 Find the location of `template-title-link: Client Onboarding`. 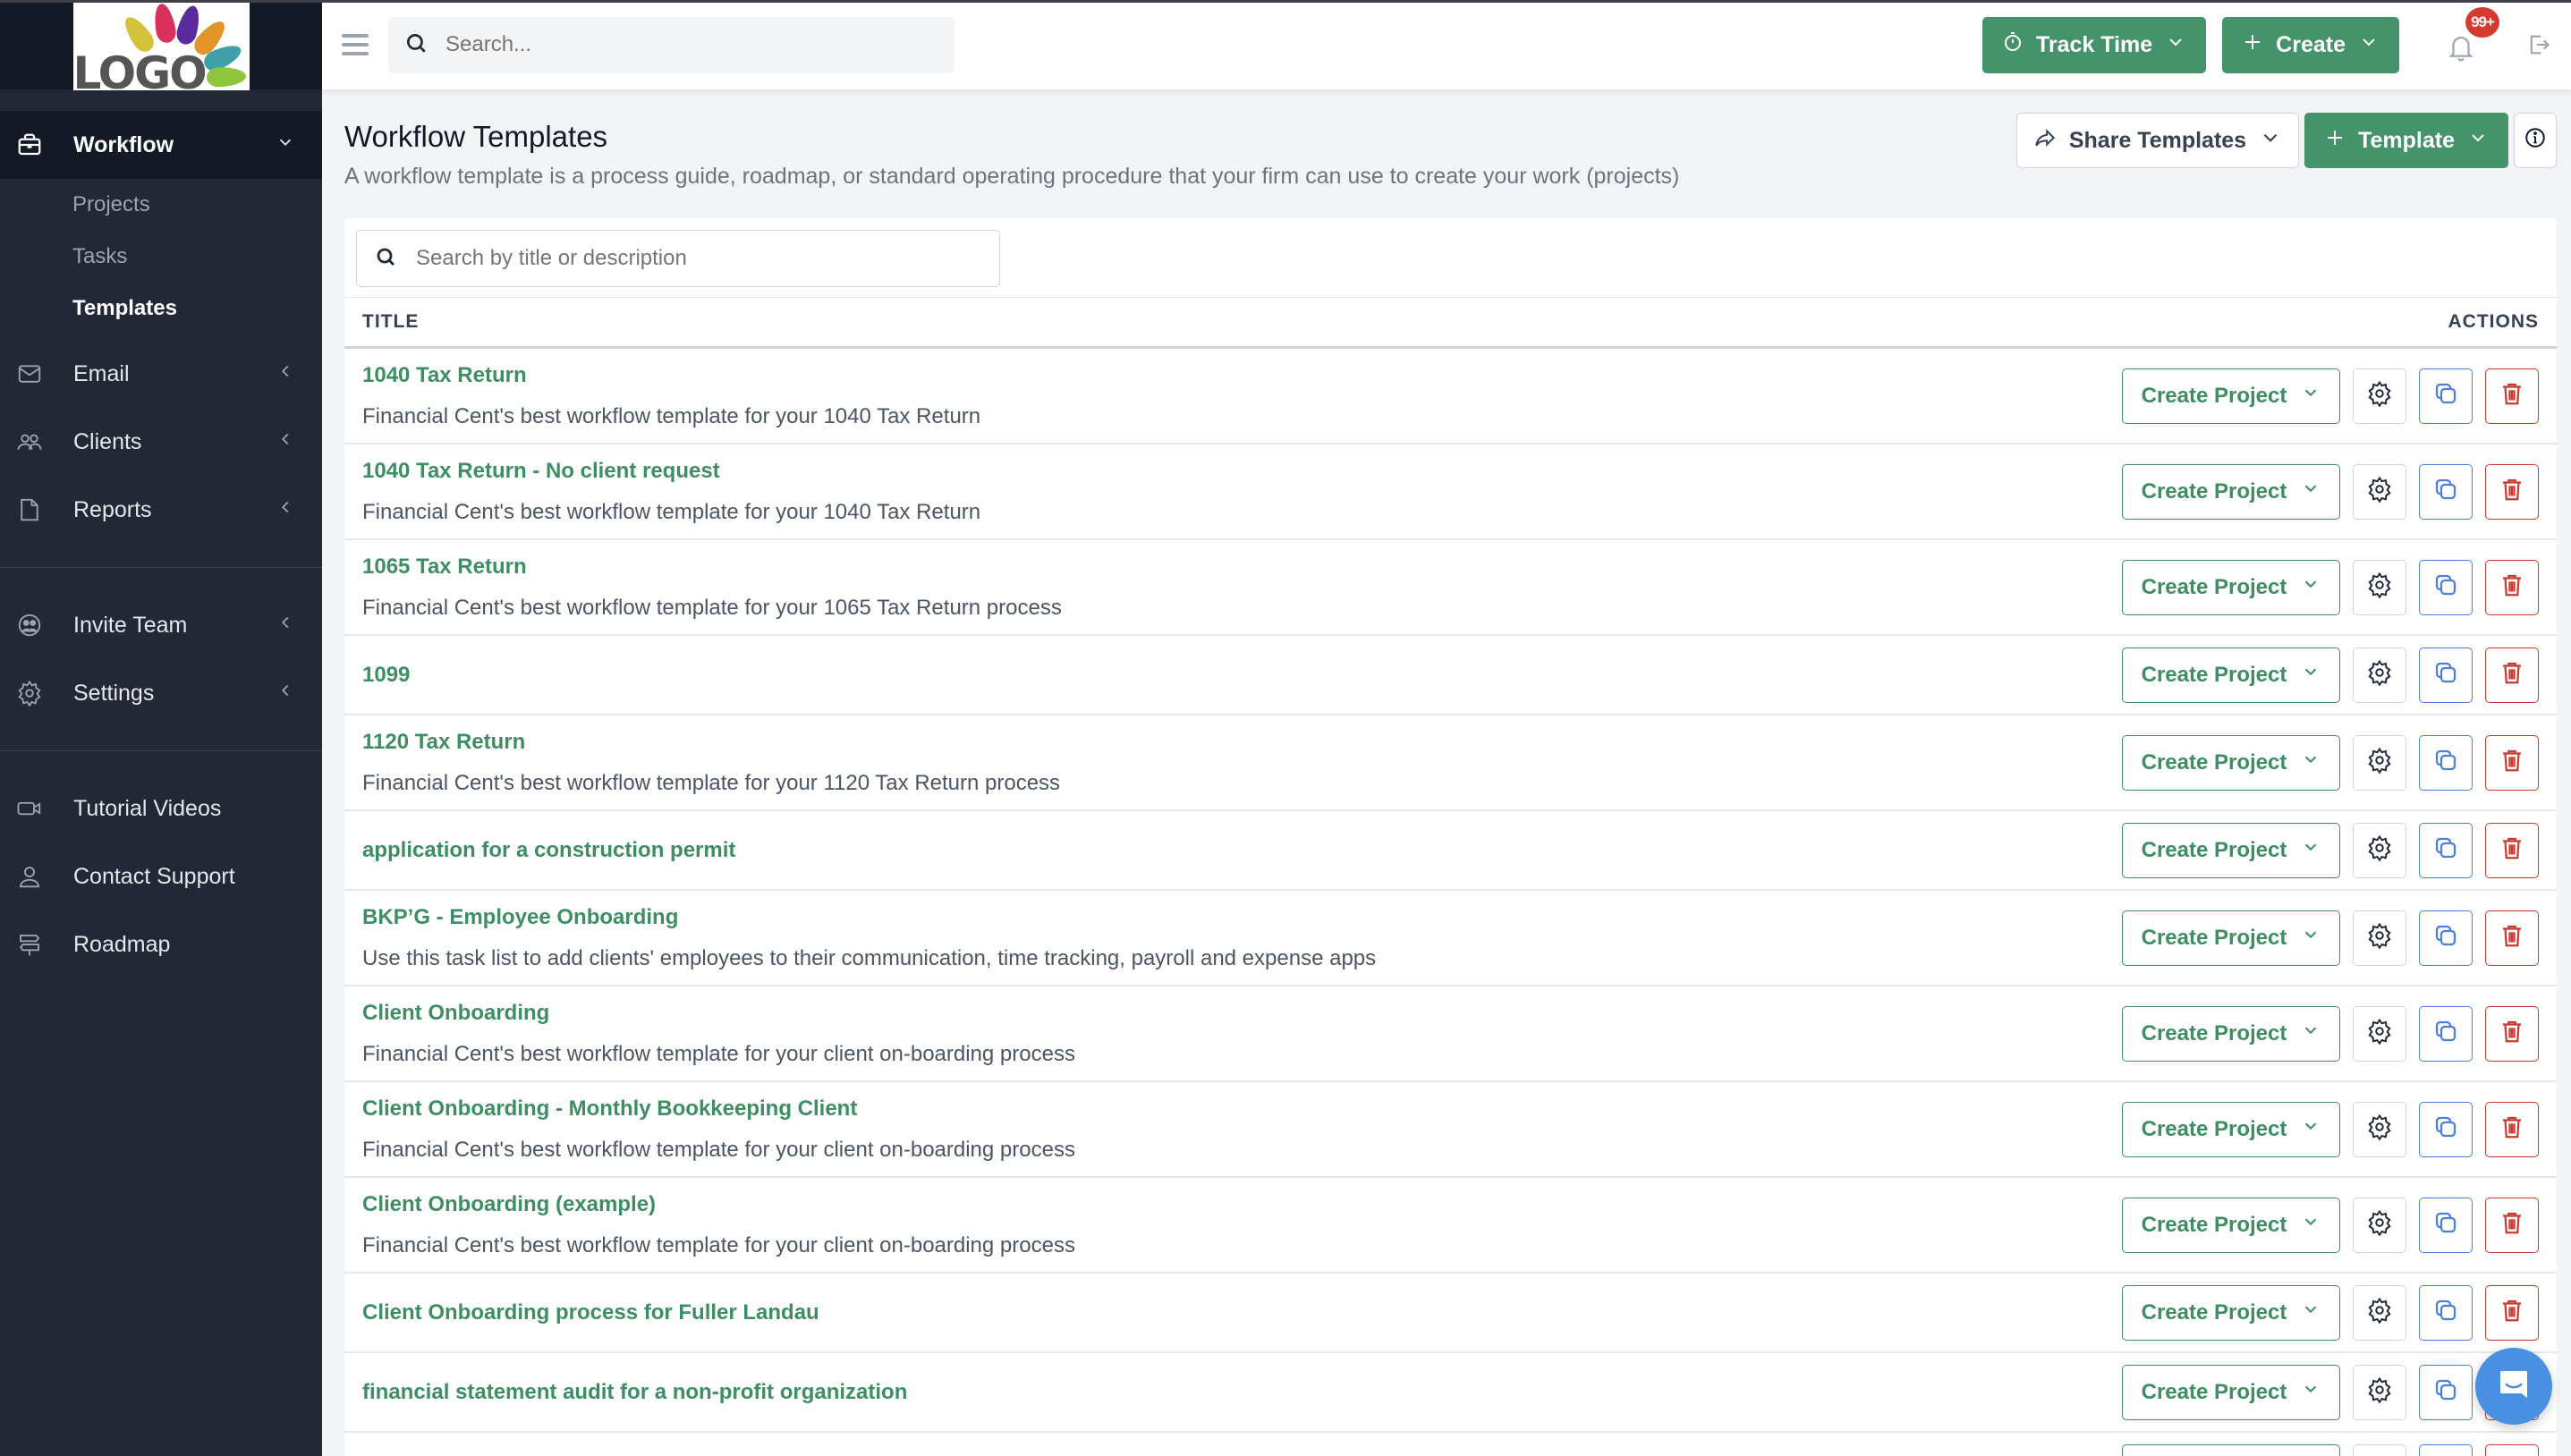

template-title-link: Client Onboarding is located at coordinates (718, 1013).